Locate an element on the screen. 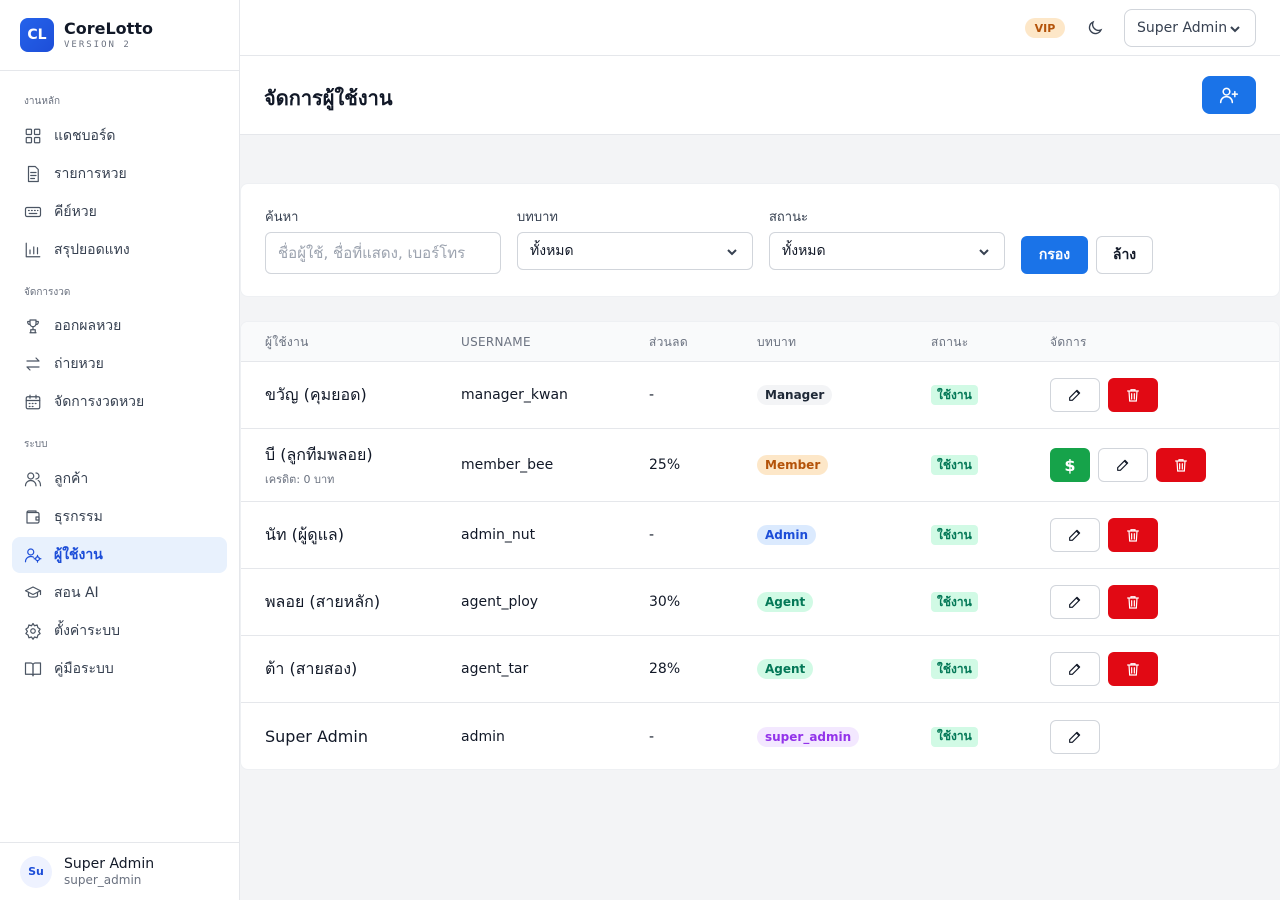 Image resolution: width=1280 pixels, height=900 pixels. sidebar-item-user-settings: ผู้ใช้งาน is located at coordinates (119, 555).